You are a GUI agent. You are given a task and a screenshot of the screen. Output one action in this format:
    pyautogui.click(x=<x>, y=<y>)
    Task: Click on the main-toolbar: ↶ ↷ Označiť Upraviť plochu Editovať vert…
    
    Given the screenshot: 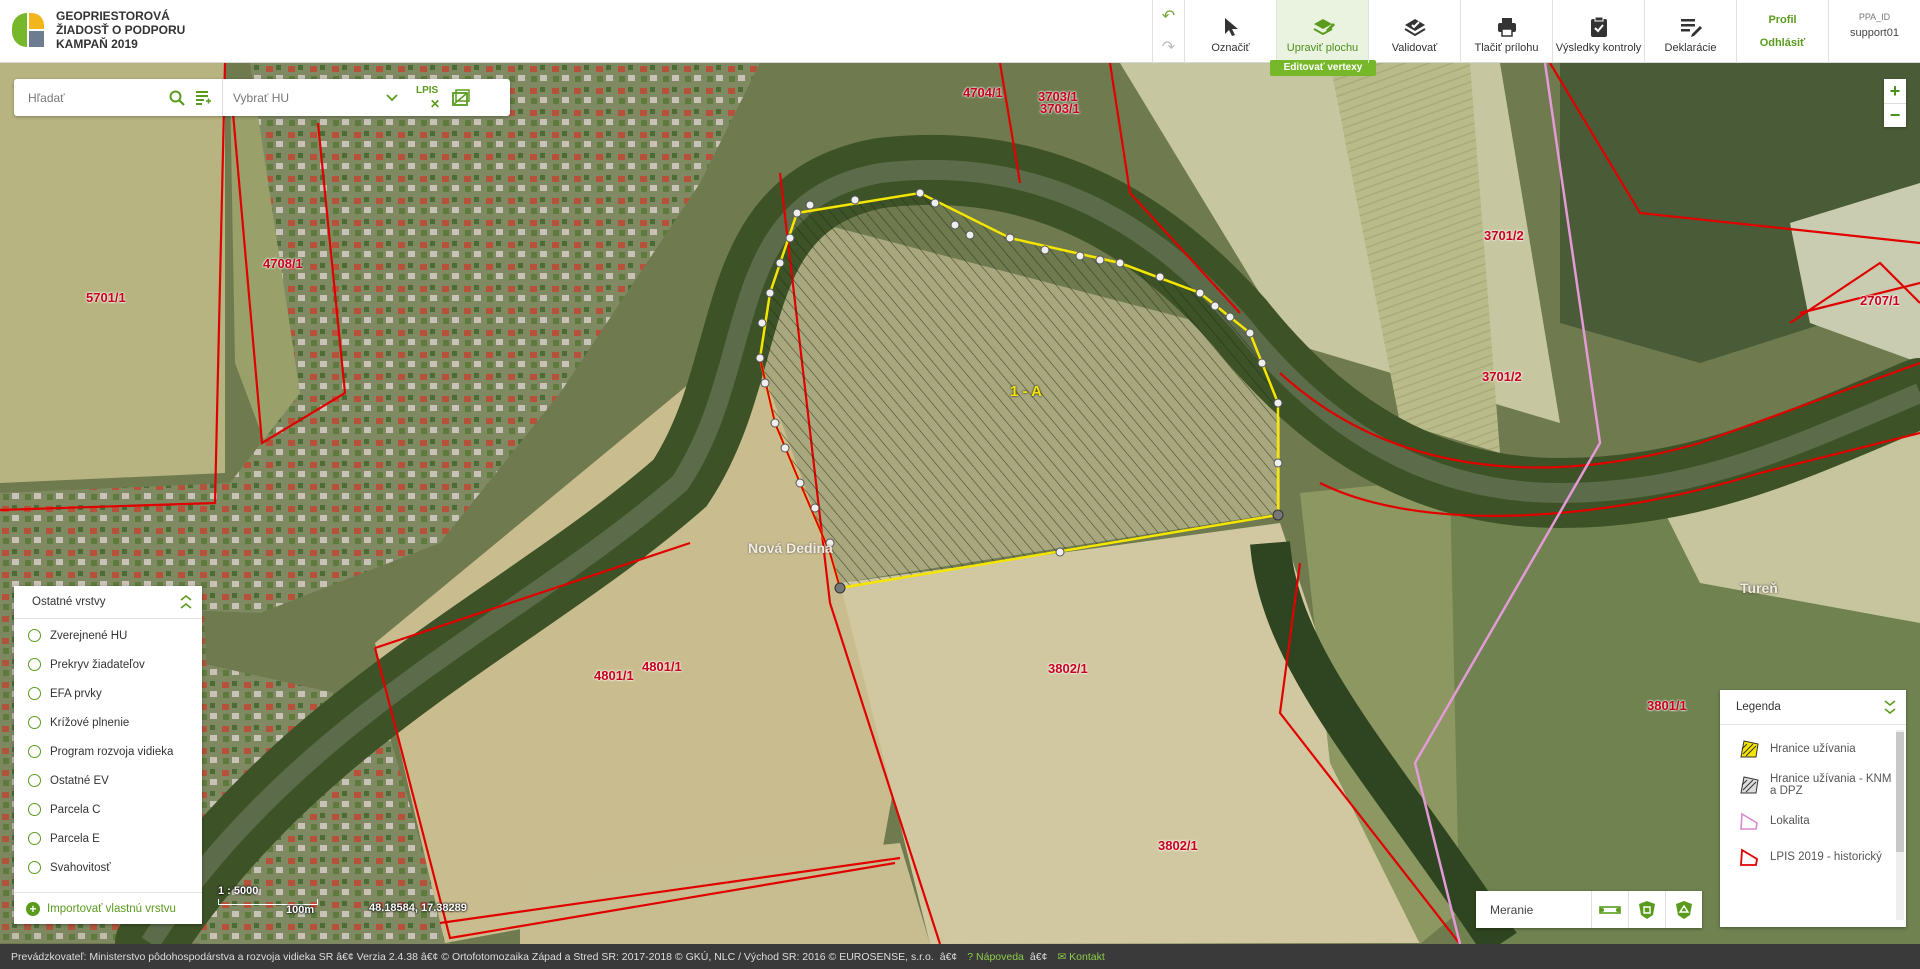 What is the action you would take?
    pyautogui.click(x=1536, y=38)
    